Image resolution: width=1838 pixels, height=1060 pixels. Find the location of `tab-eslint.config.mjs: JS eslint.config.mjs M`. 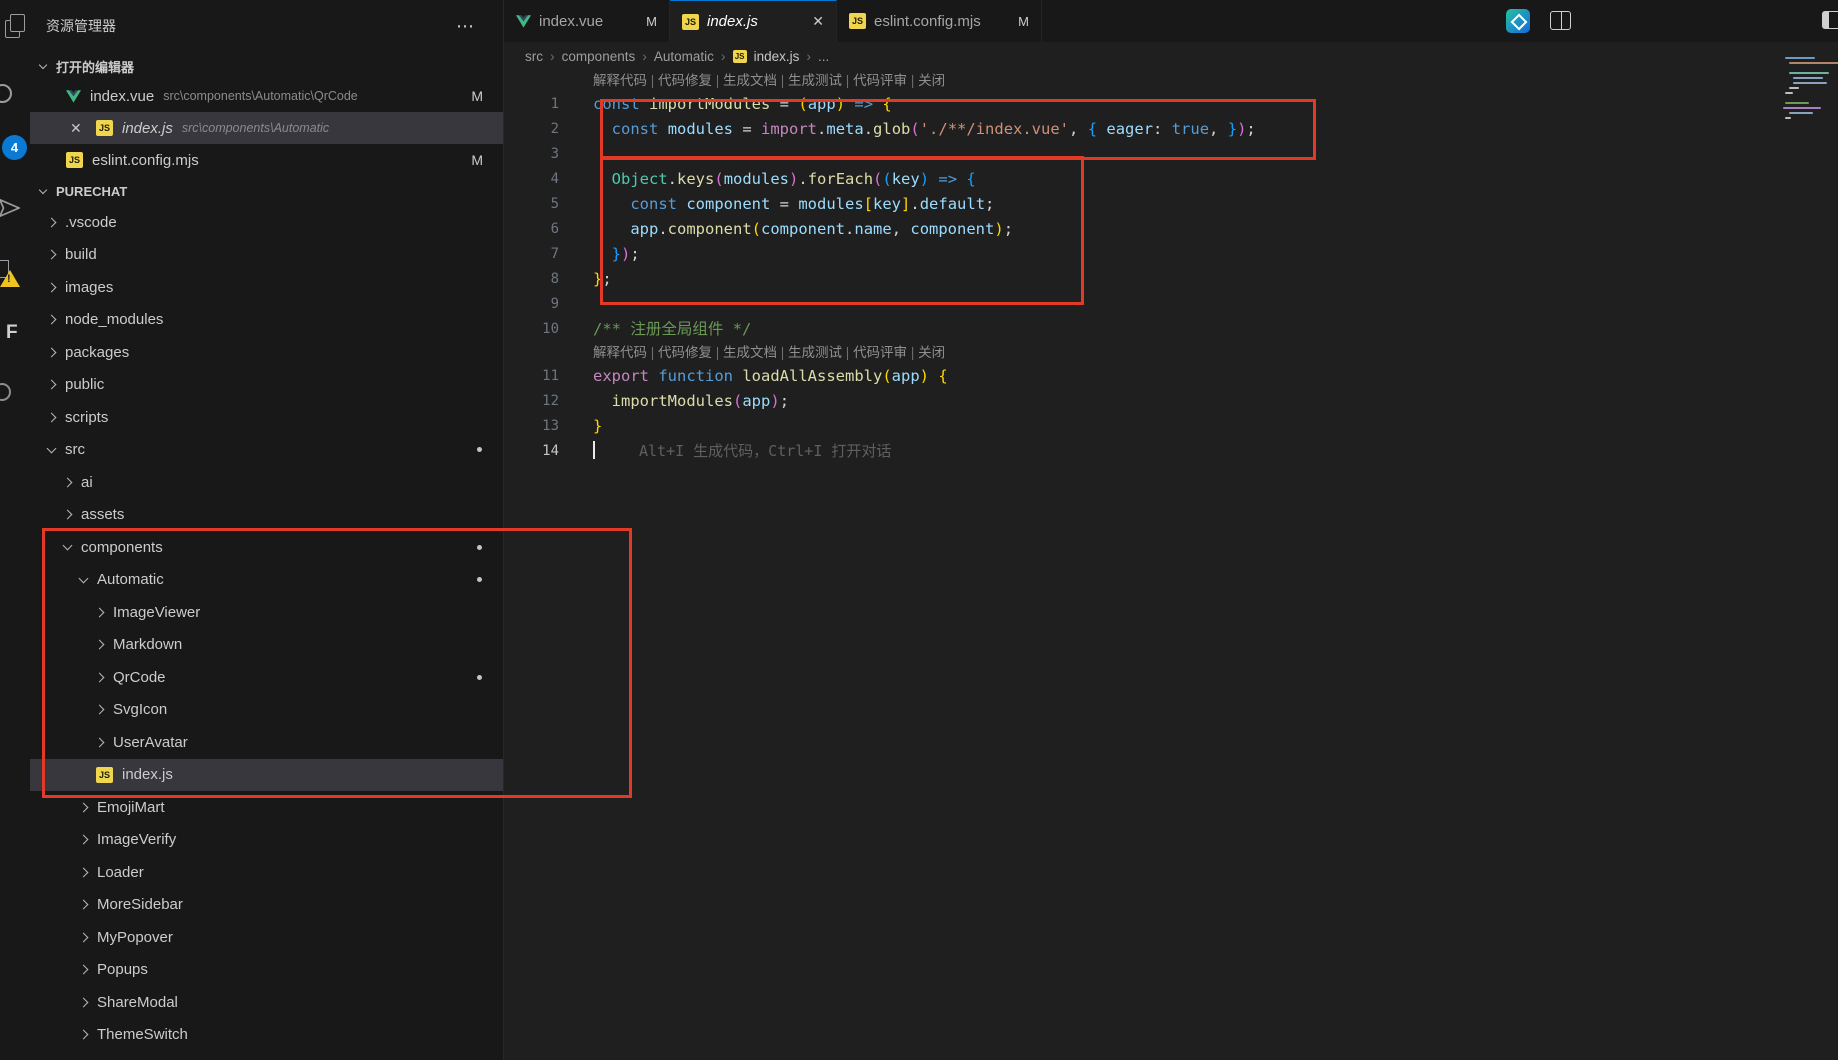

tab-eslint.config.mjs: JS eslint.config.mjs M is located at coordinates (939, 21).